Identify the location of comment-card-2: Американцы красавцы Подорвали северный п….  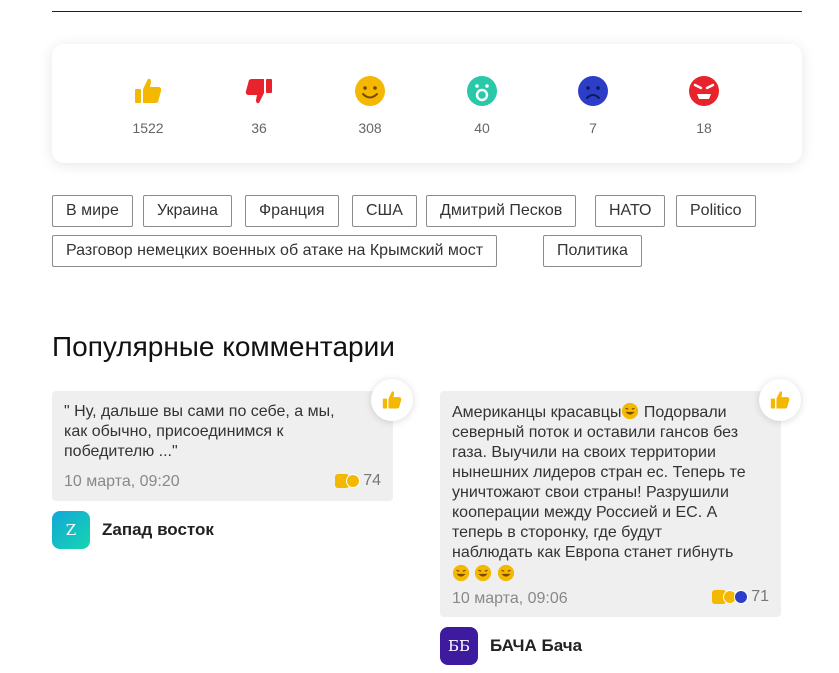
(610, 504).